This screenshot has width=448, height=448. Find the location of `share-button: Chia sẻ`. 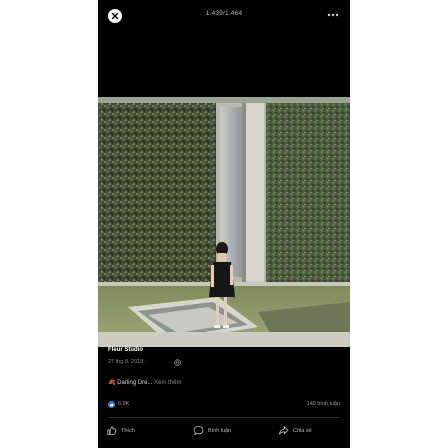

share-button: Chia sẻ is located at coordinates (295, 430).